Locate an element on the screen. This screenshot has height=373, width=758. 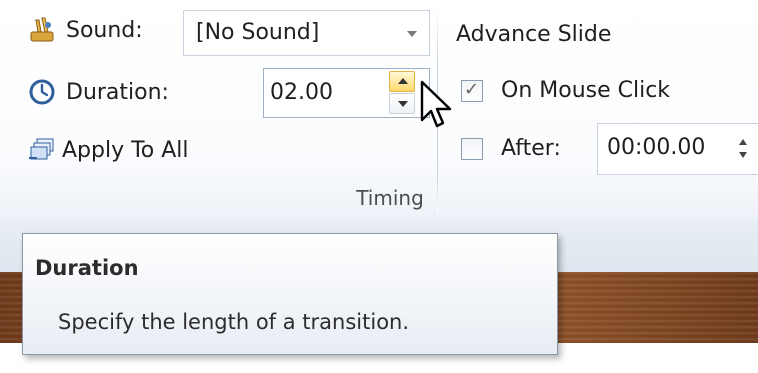
duration-decrease-button is located at coordinates (402, 103).